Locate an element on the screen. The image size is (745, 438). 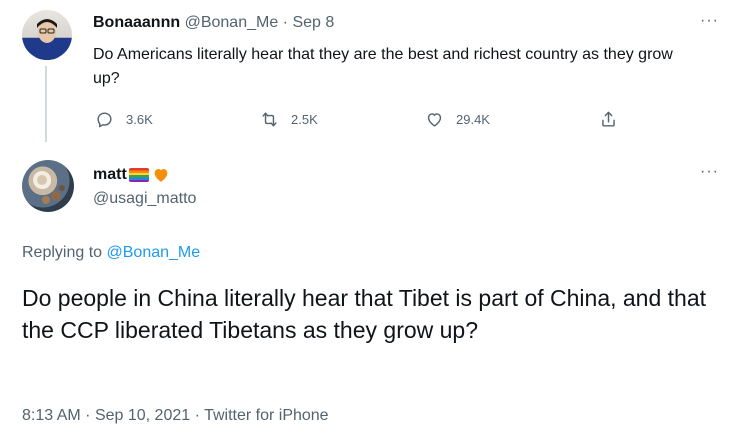
replying-prefix: Replying to is located at coordinates (62, 252).